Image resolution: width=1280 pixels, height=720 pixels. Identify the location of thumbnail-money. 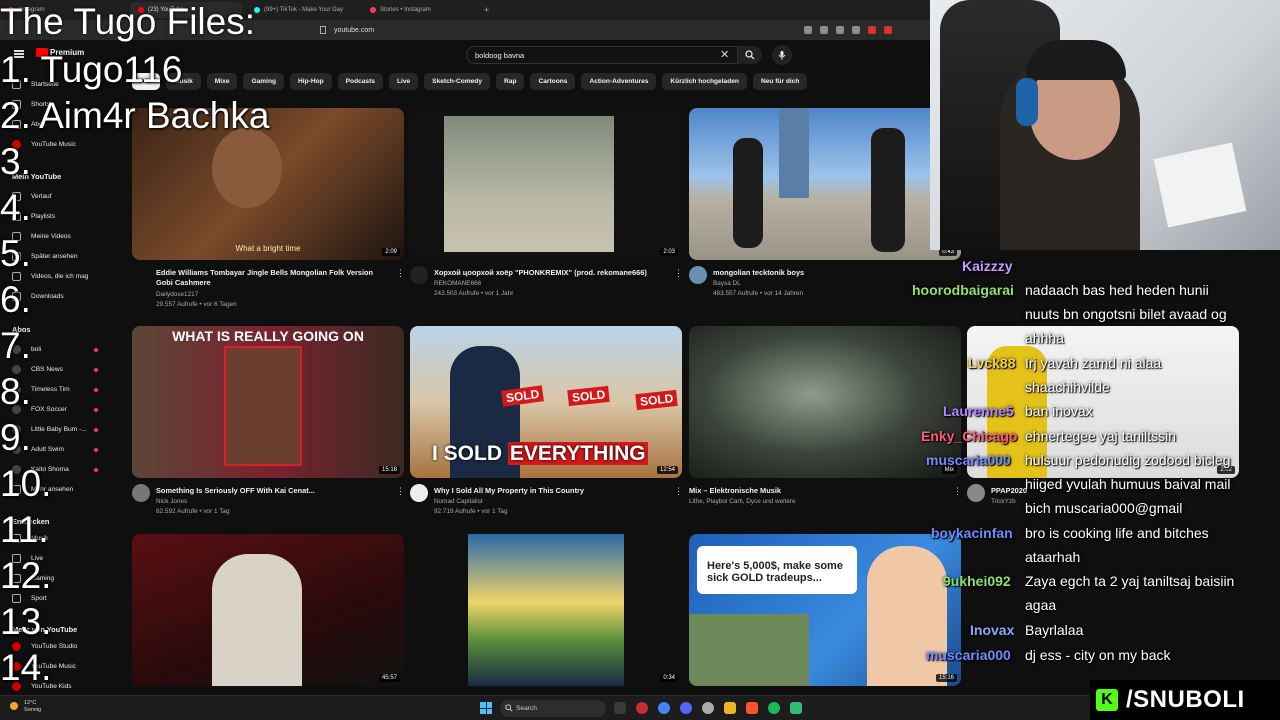
(749, 650).